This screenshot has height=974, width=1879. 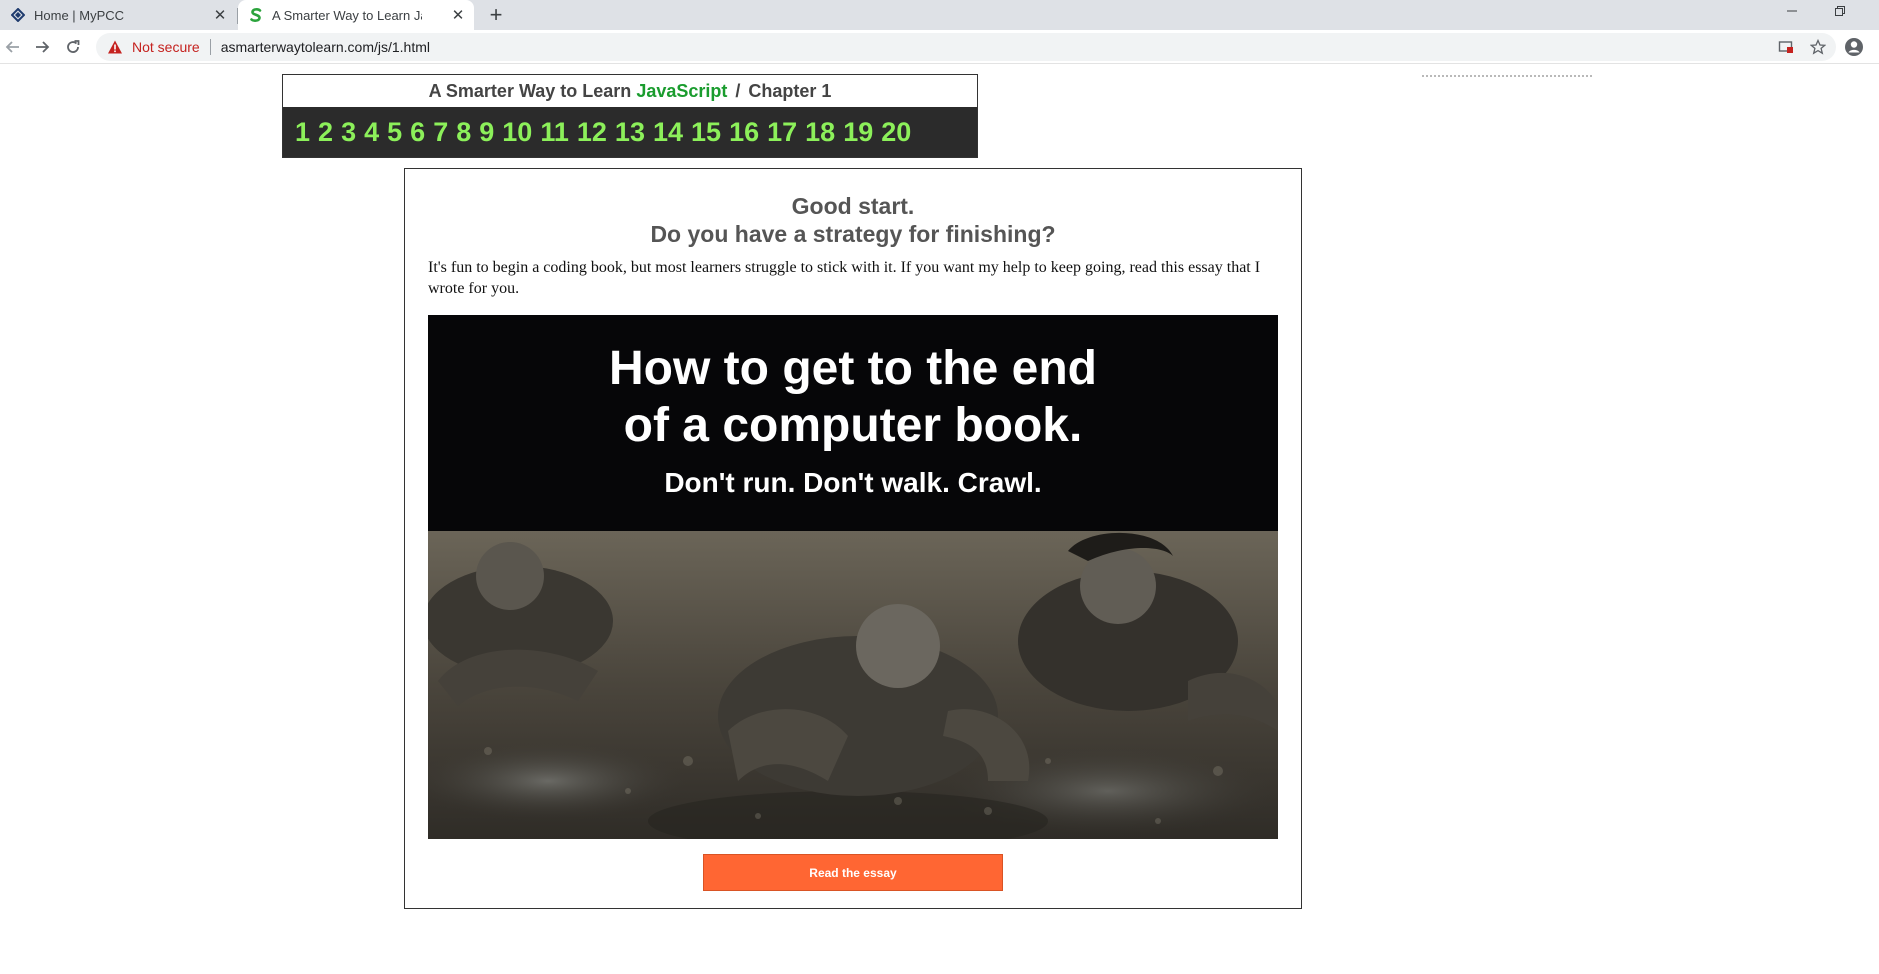 I want to click on chapter-link-13: 13, so click(x=630, y=132).